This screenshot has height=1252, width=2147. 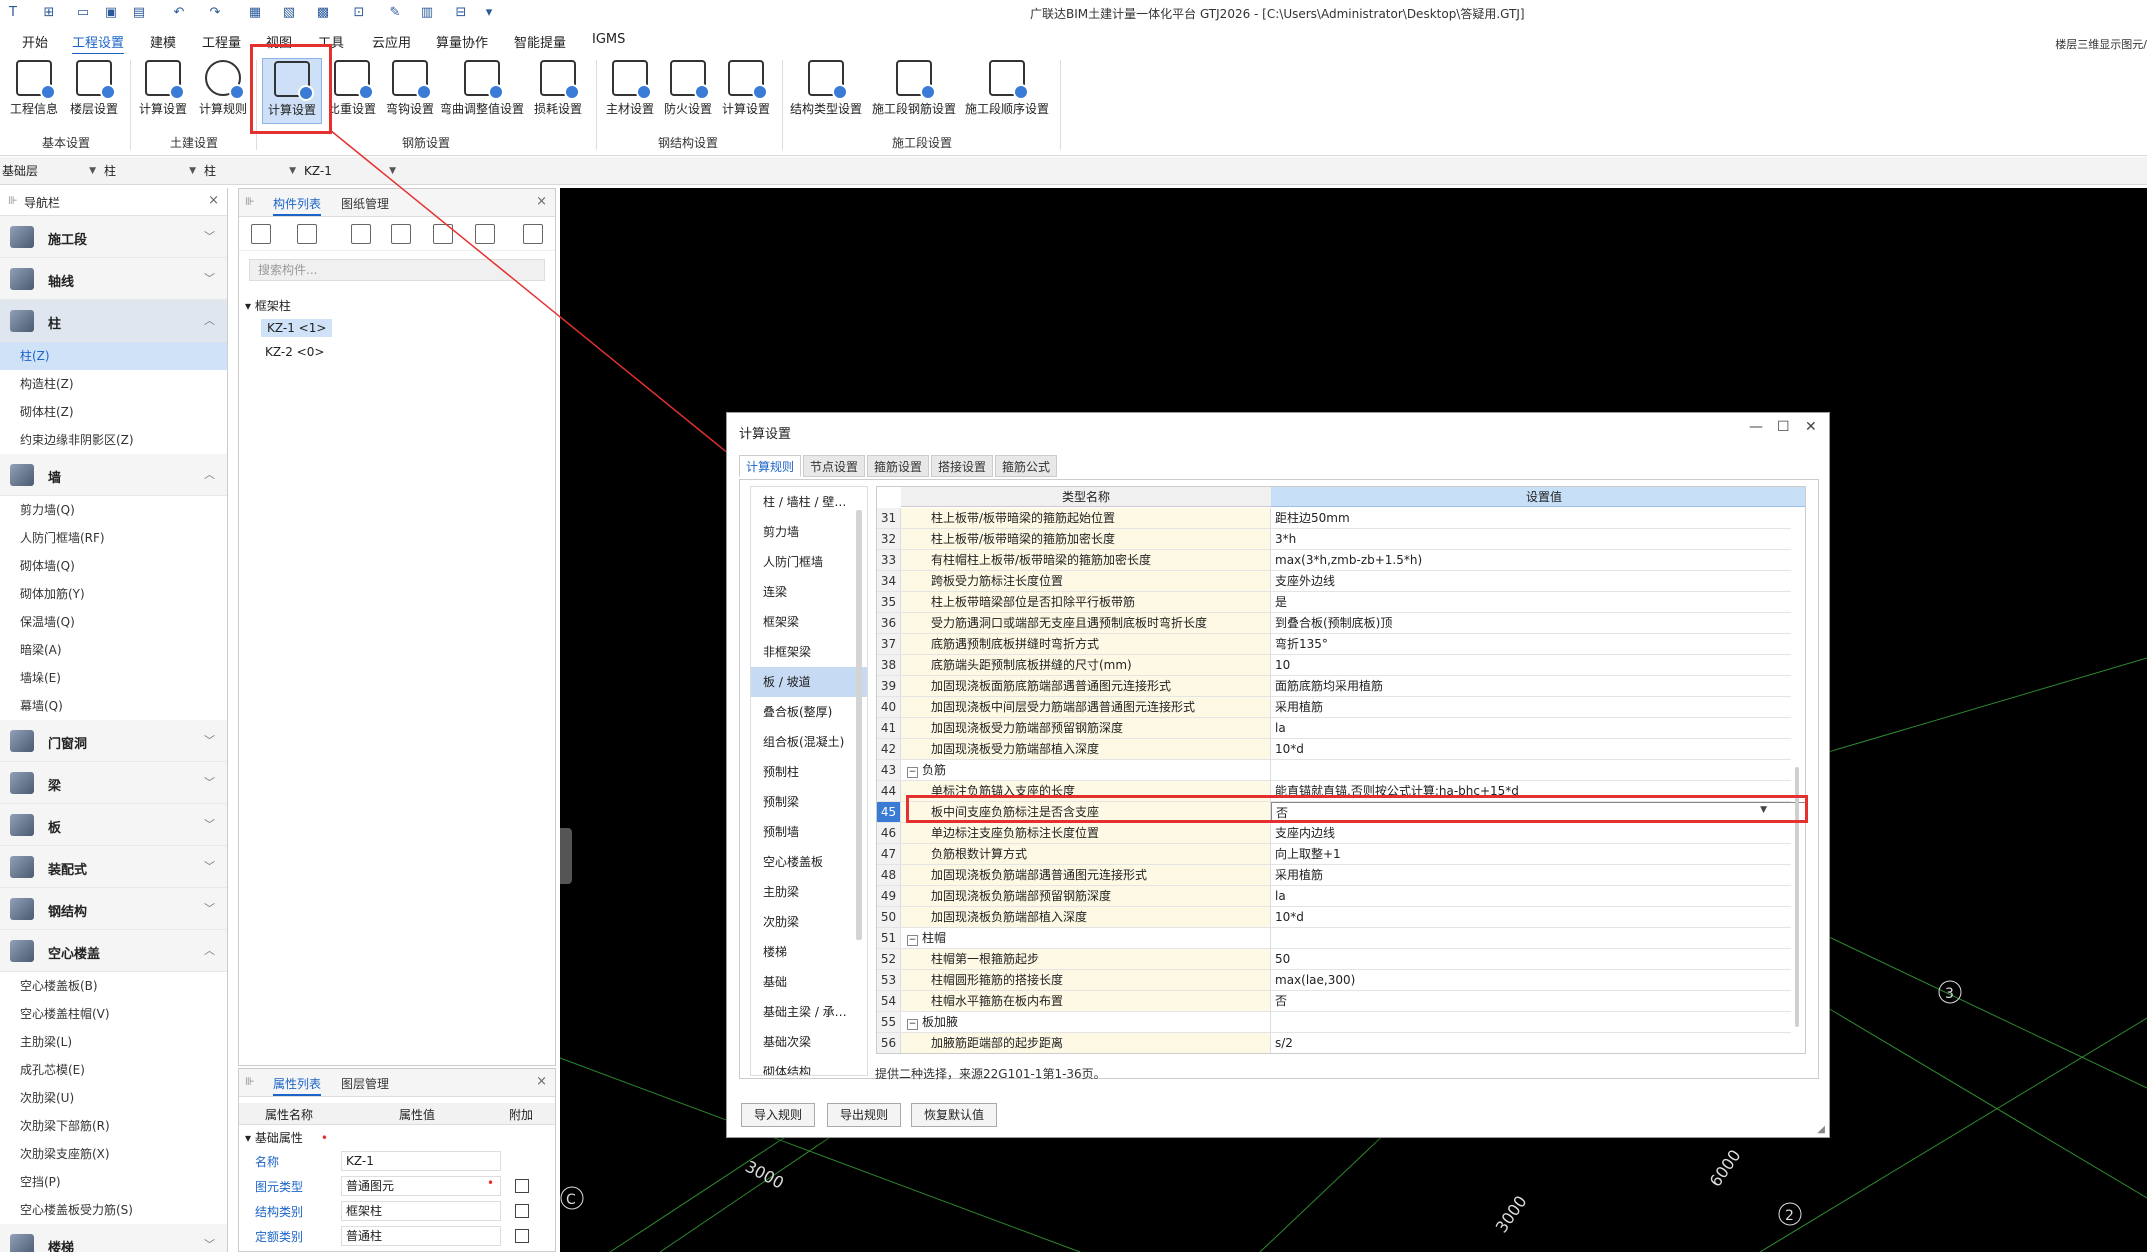 I want to click on nav-category: 柱 ︿, so click(x=113, y=321).